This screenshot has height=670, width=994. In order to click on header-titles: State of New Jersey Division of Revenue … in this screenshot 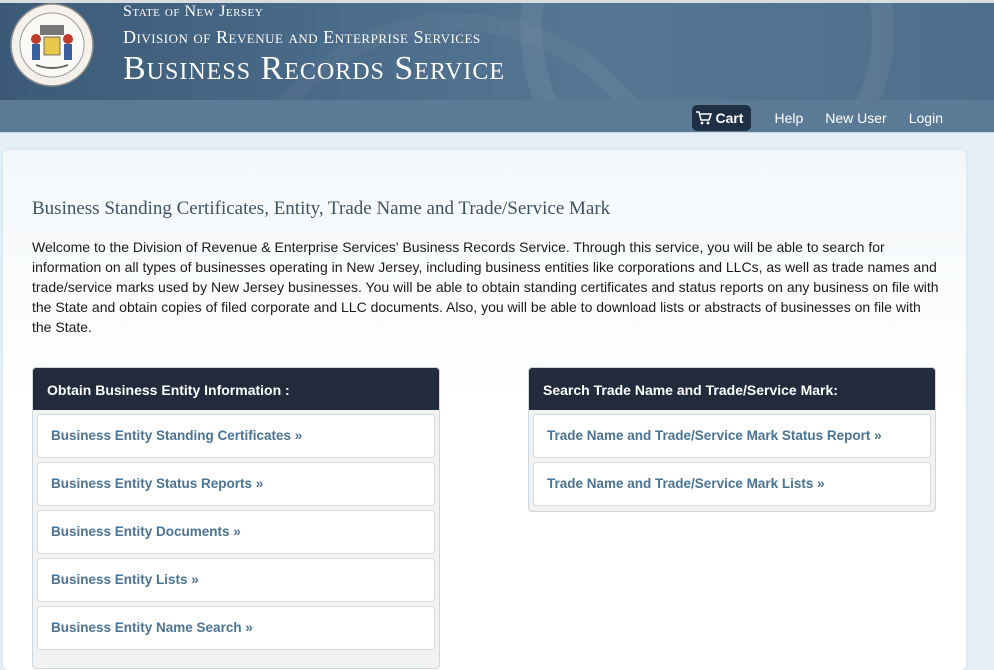, I will do `click(314, 44)`.